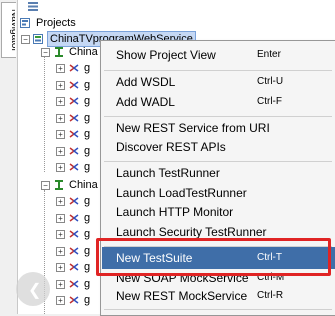  Describe the element at coordinates (44, 114) in the screenshot. I see `tree-guide-line` at that location.